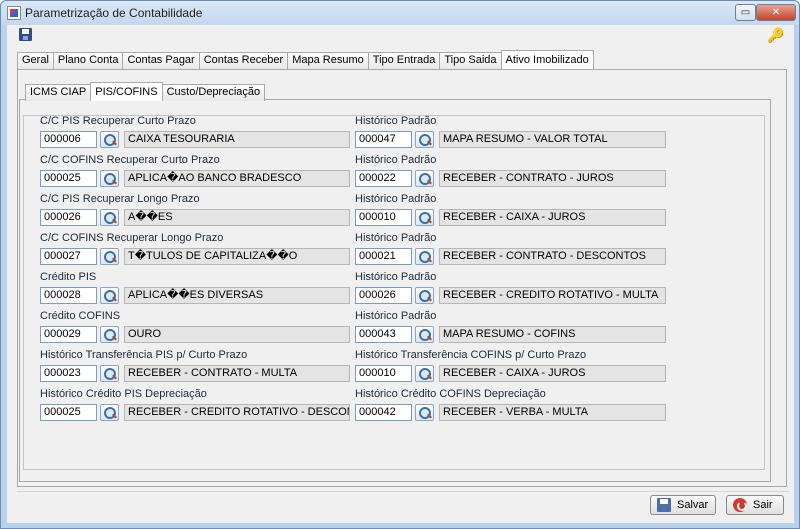 The height and width of the screenshot is (529, 800). Describe the element at coordinates (161, 60) in the screenshot. I see `tab-contas-pagar: Contas Pagar` at that location.